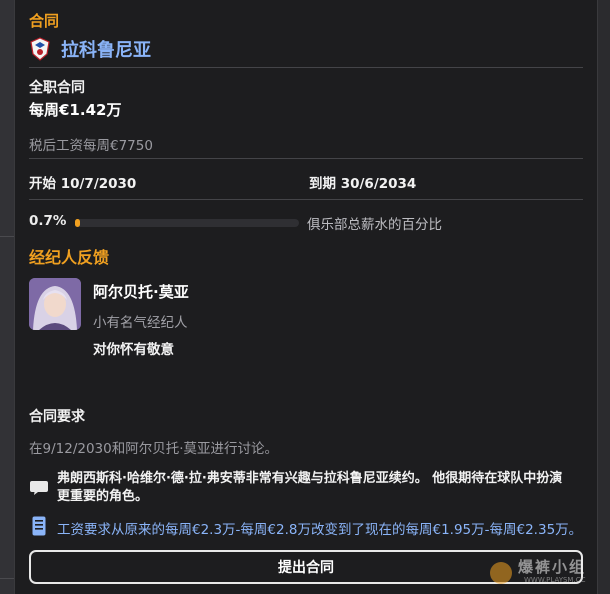 This screenshot has width=610, height=594. What do you see at coordinates (106, 49) in the screenshot?
I see `club-name-link: 拉科鲁尼亚` at bounding box center [106, 49].